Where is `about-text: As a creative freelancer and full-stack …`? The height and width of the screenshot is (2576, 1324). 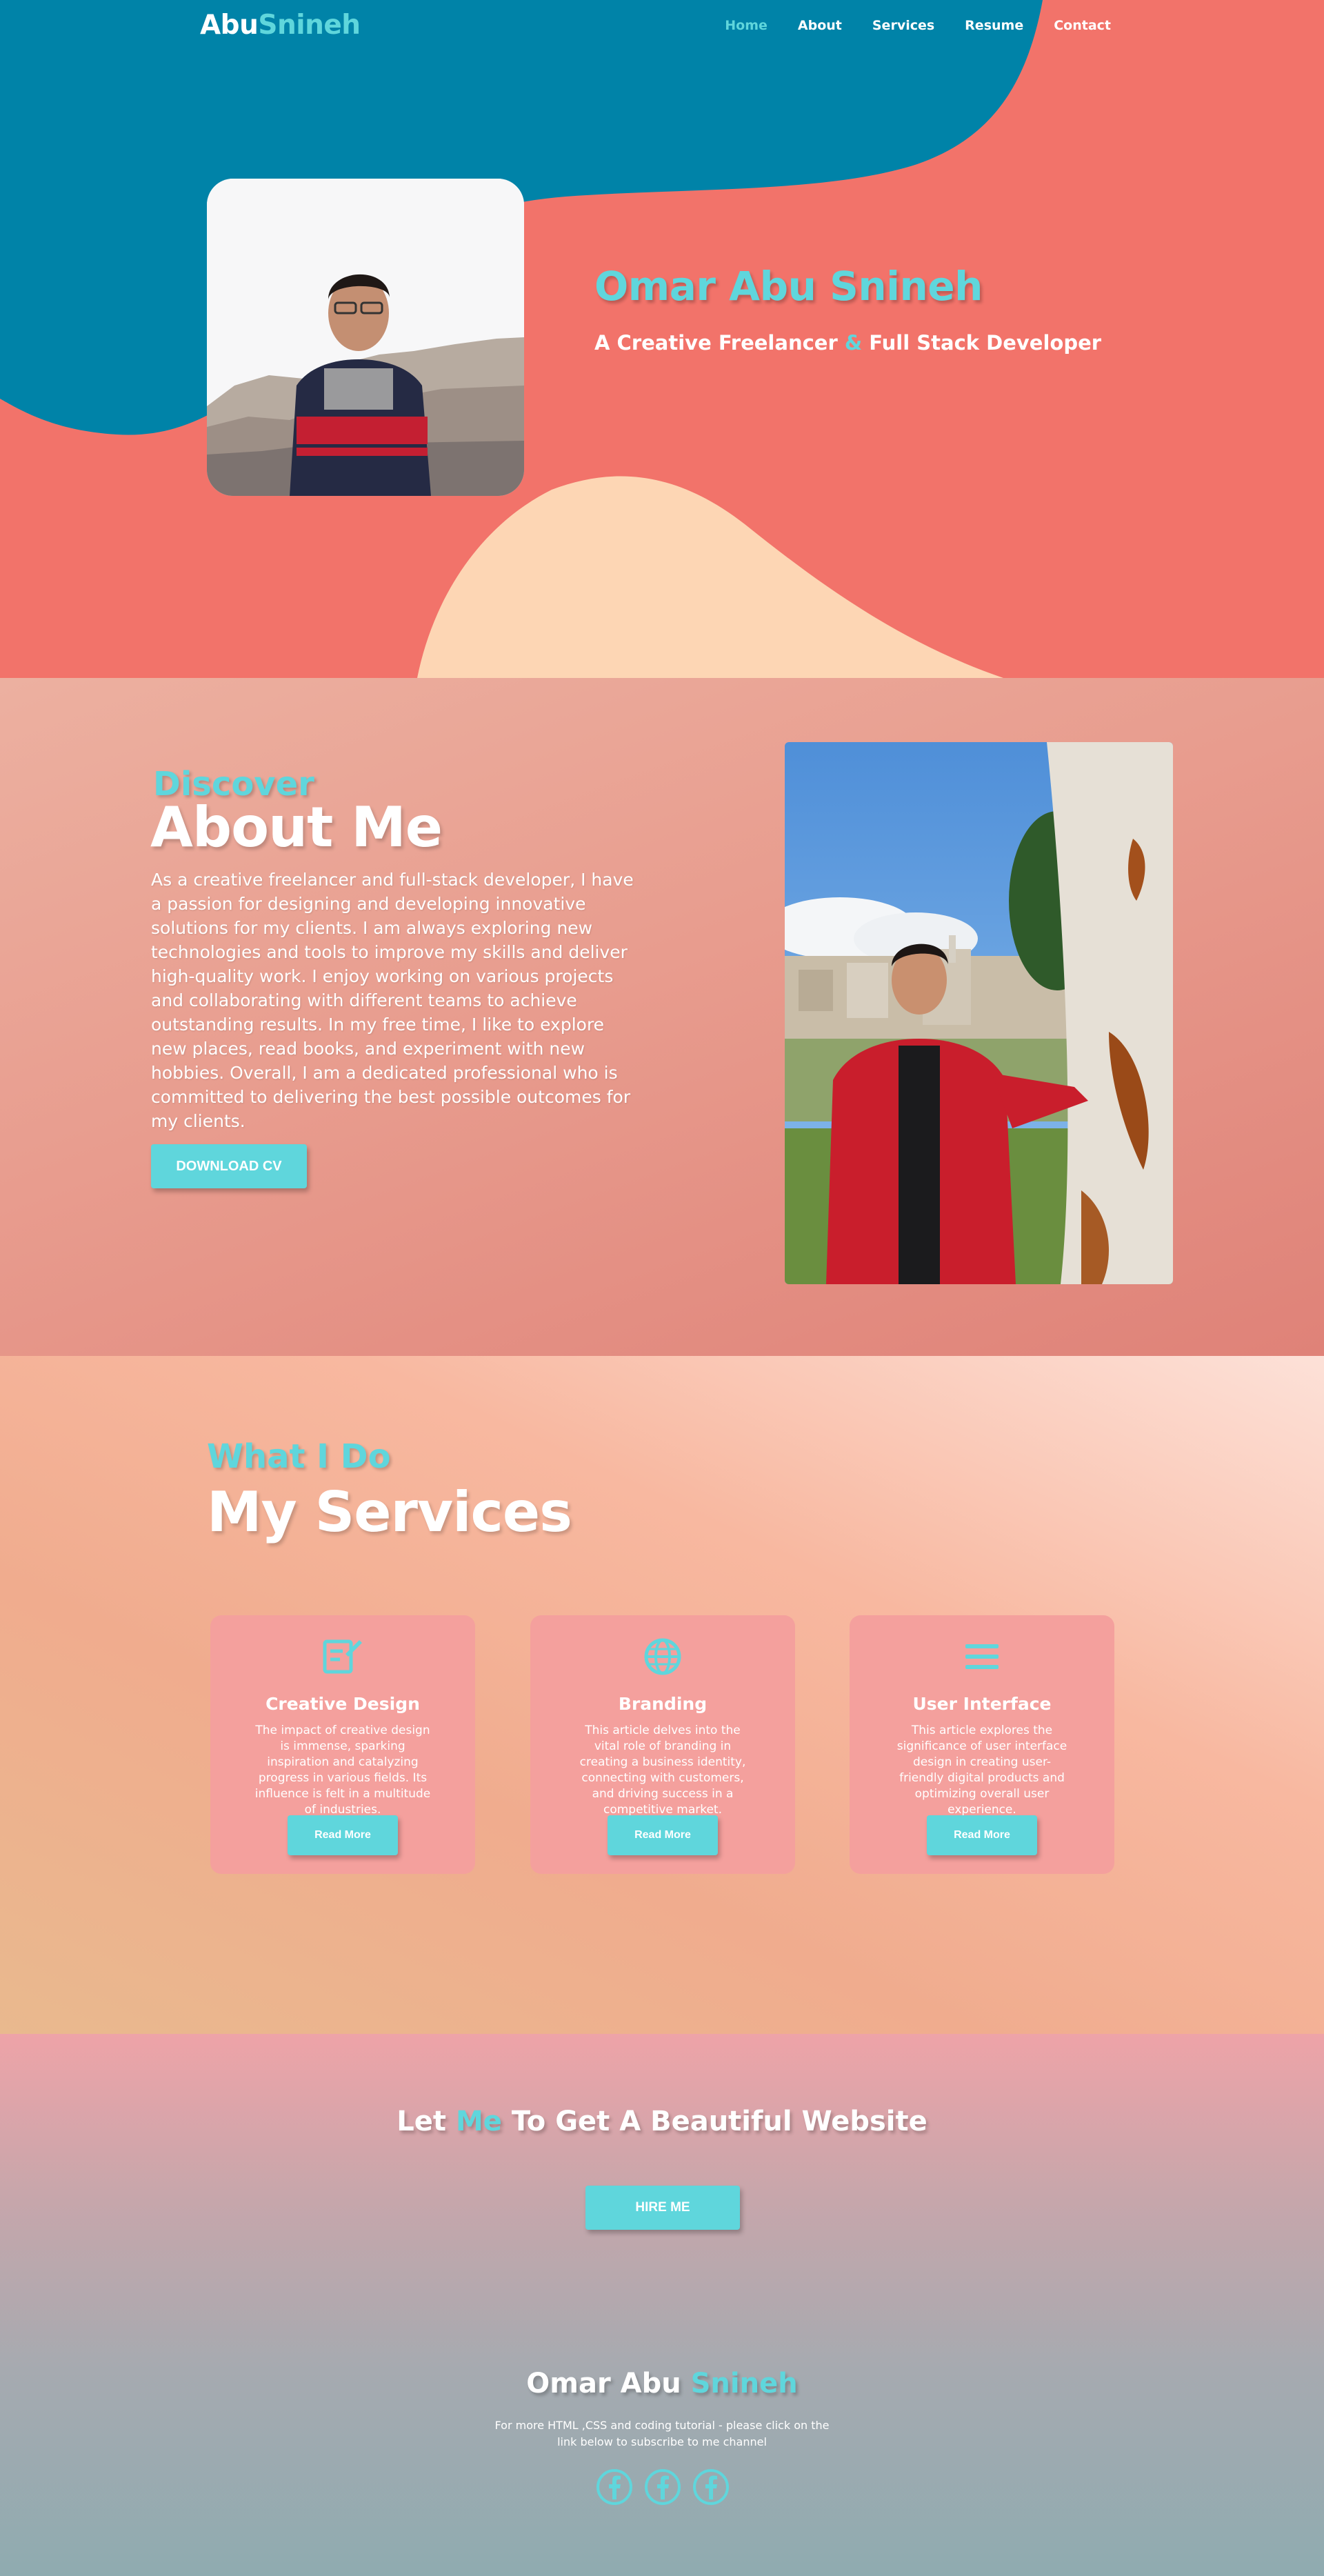 about-text: As a creative freelancer and full-stack … is located at coordinates (392, 1001).